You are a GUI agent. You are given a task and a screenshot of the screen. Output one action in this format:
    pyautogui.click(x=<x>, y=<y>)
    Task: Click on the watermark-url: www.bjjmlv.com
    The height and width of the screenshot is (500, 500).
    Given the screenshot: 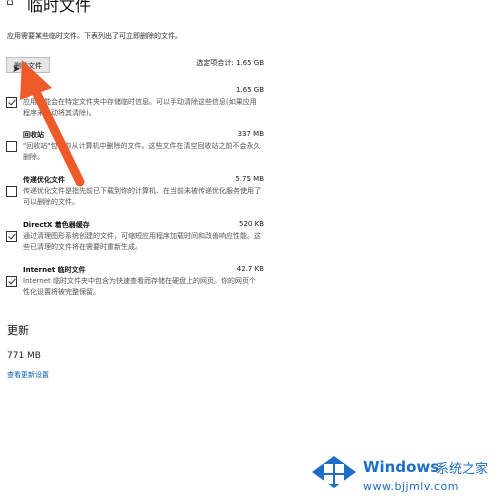 What is the action you would take?
    pyautogui.click(x=411, y=486)
    